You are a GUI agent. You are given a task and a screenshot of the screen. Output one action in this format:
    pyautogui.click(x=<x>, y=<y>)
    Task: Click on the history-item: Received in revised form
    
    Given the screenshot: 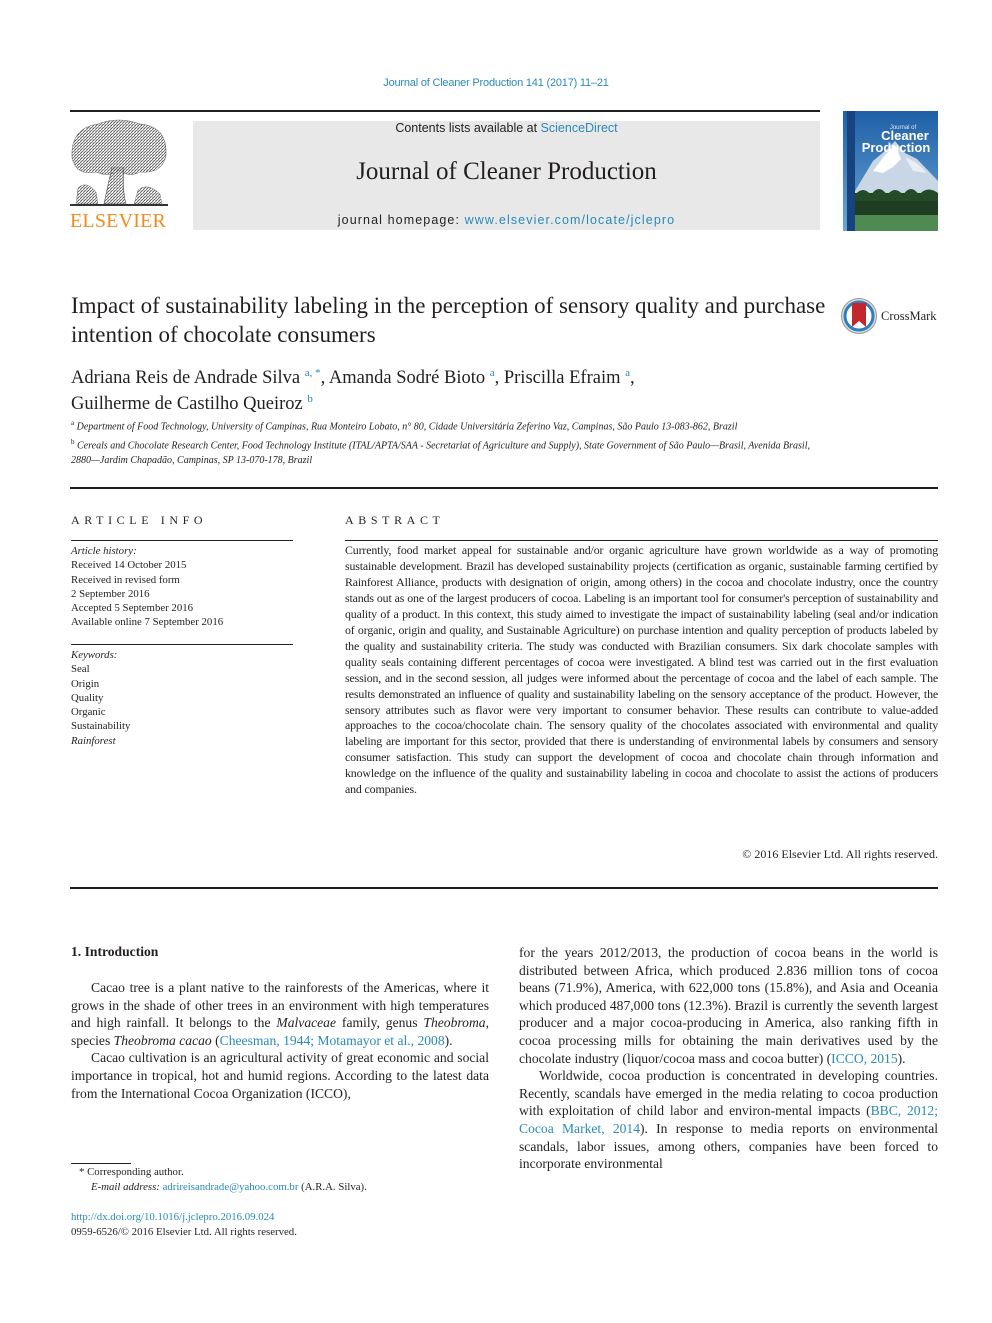 What is the action you would take?
    pyautogui.click(x=125, y=579)
    